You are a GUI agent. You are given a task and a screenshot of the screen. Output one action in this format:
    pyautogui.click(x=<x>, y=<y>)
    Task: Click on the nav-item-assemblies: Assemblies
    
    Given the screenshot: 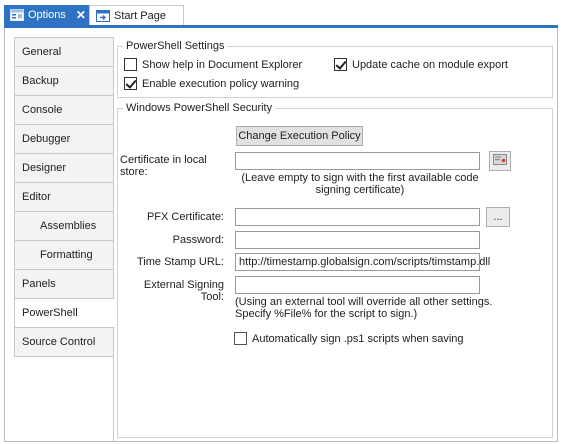 What is the action you would take?
    pyautogui.click(x=64, y=226)
    